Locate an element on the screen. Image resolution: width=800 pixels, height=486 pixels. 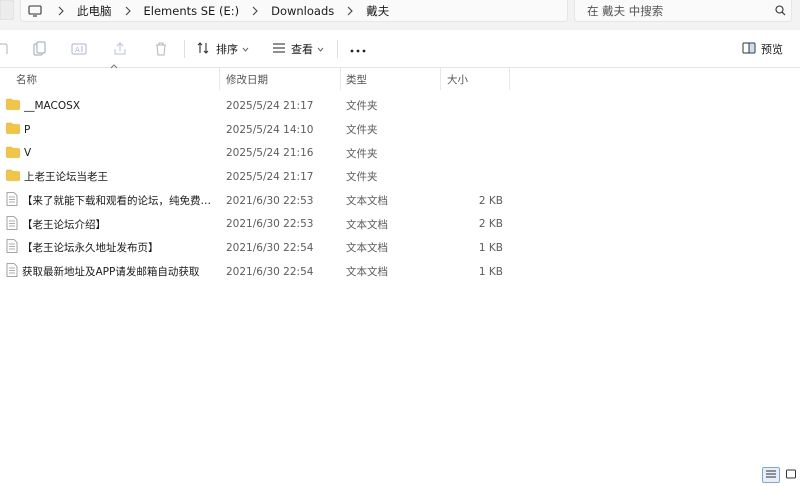
refresh-button is located at coordinates (7, 10).